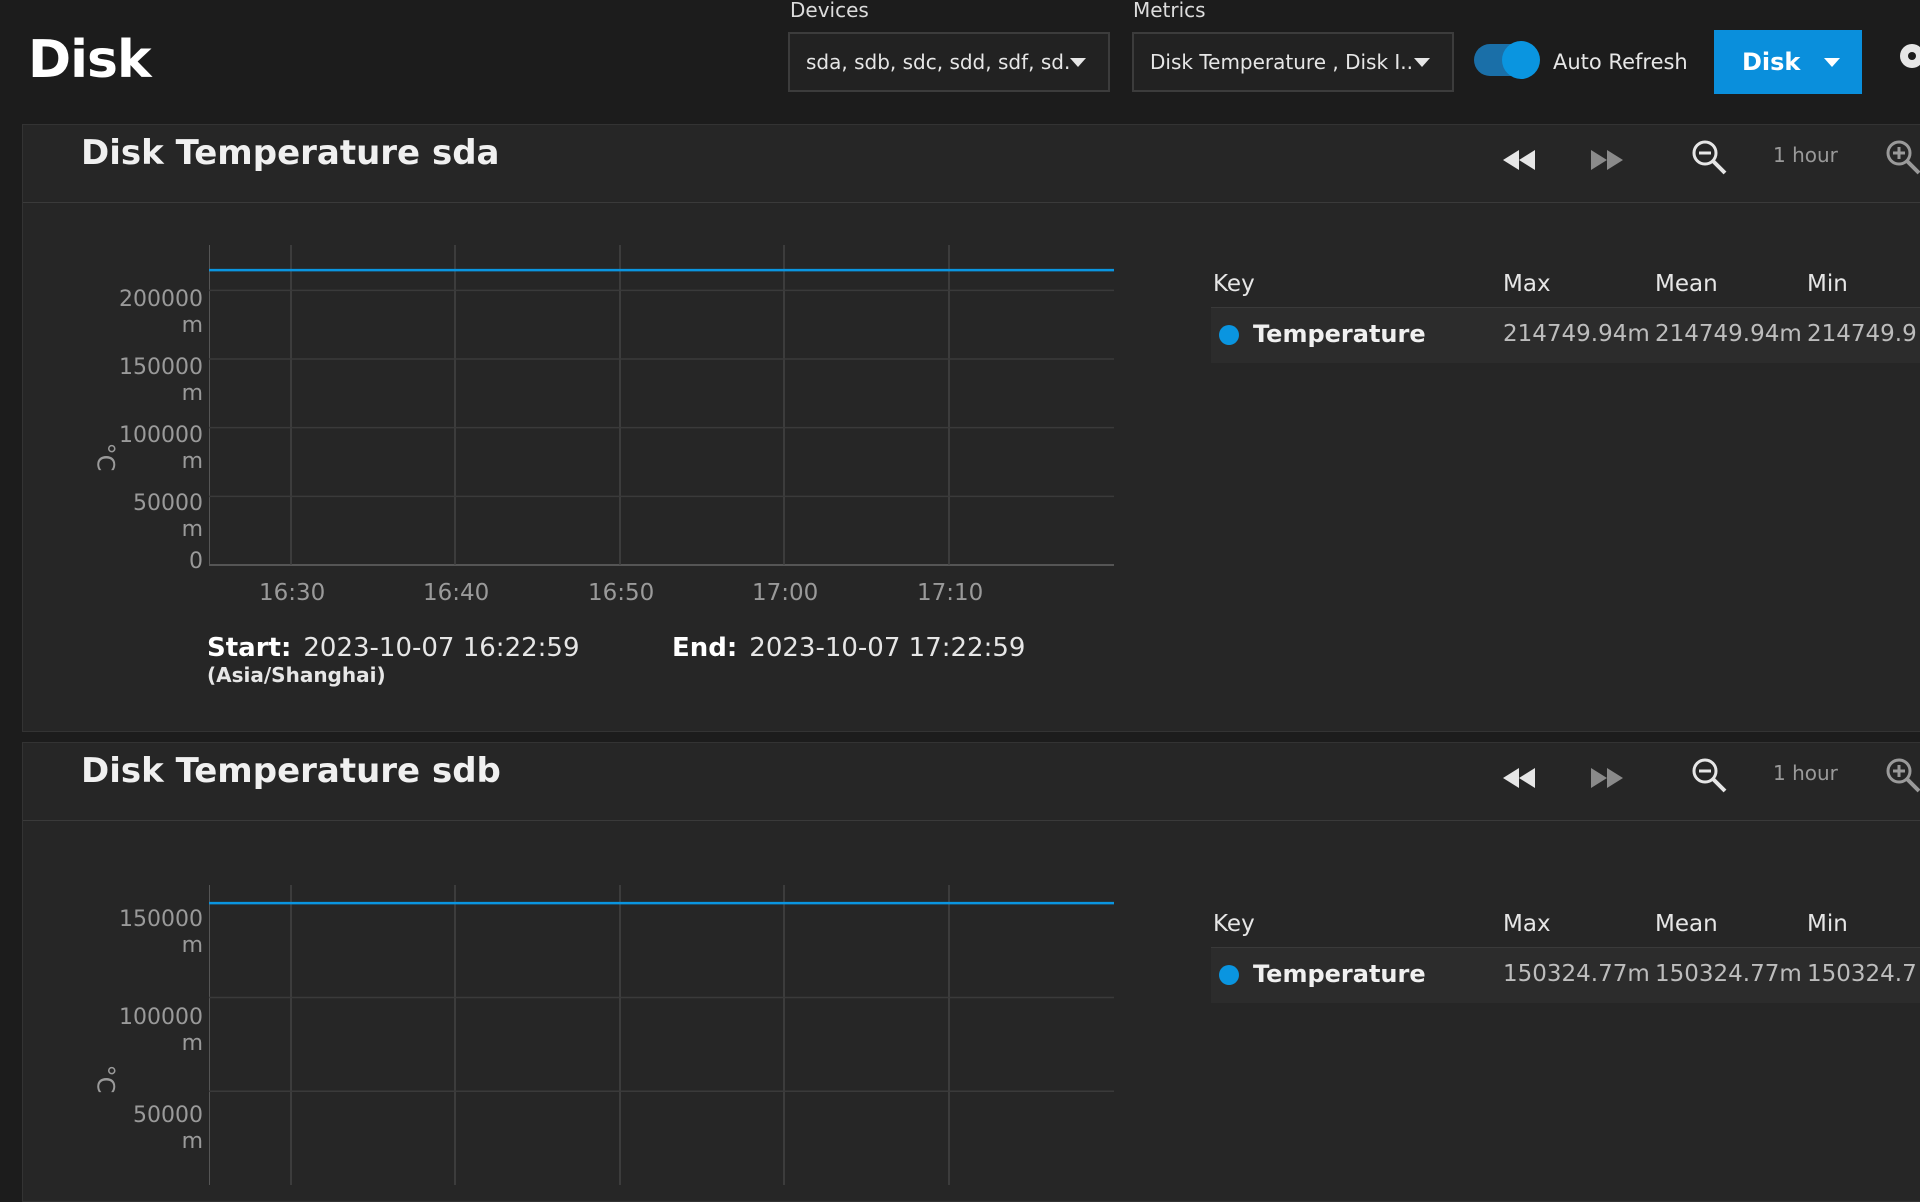 Image resolution: width=1920 pixels, height=1202 pixels. I want to click on x-tick-label: 17:10, so click(950, 593).